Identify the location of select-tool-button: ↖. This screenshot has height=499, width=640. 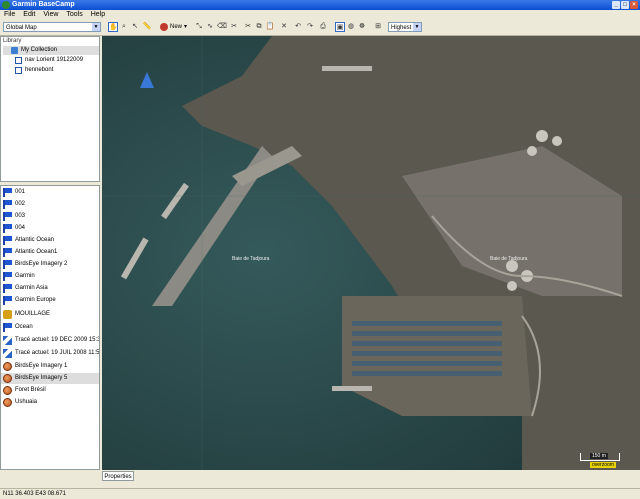
(135, 27).